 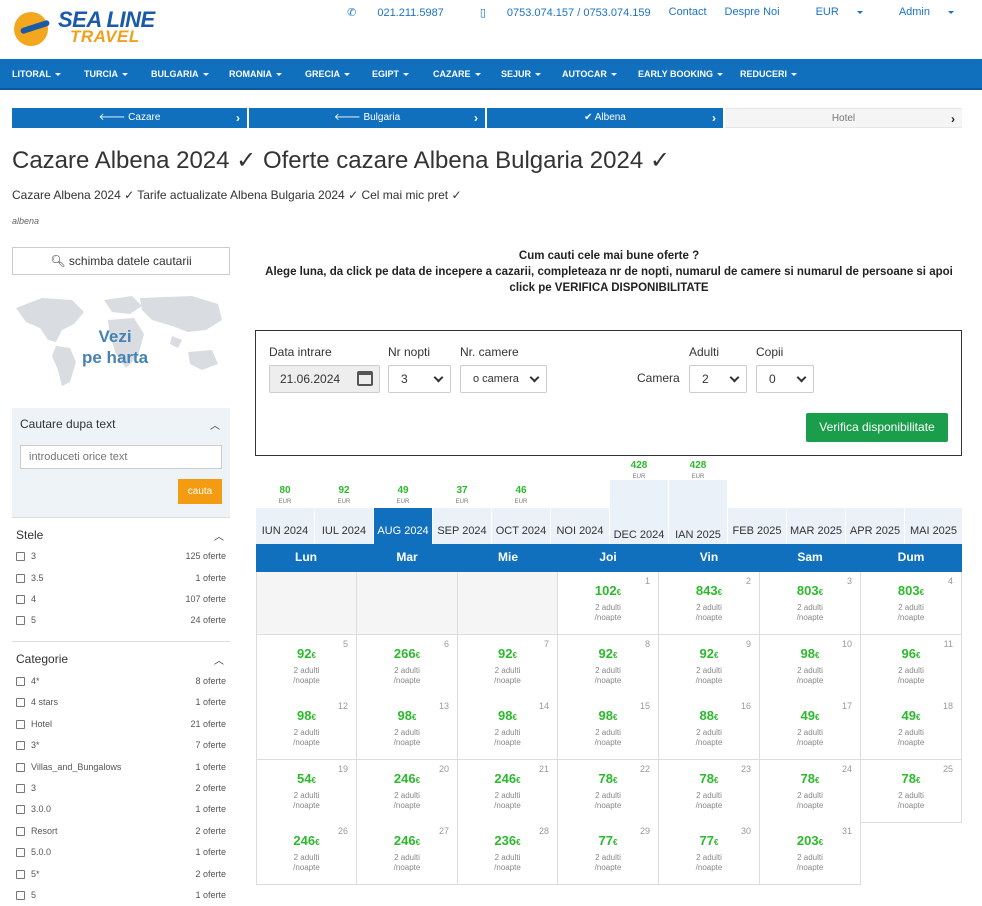 What do you see at coordinates (407, 791) in the screenshot?
I see `calendar-day-cell: 20 246€ 2 adulti/noapte` at bounding box center [407, 791].